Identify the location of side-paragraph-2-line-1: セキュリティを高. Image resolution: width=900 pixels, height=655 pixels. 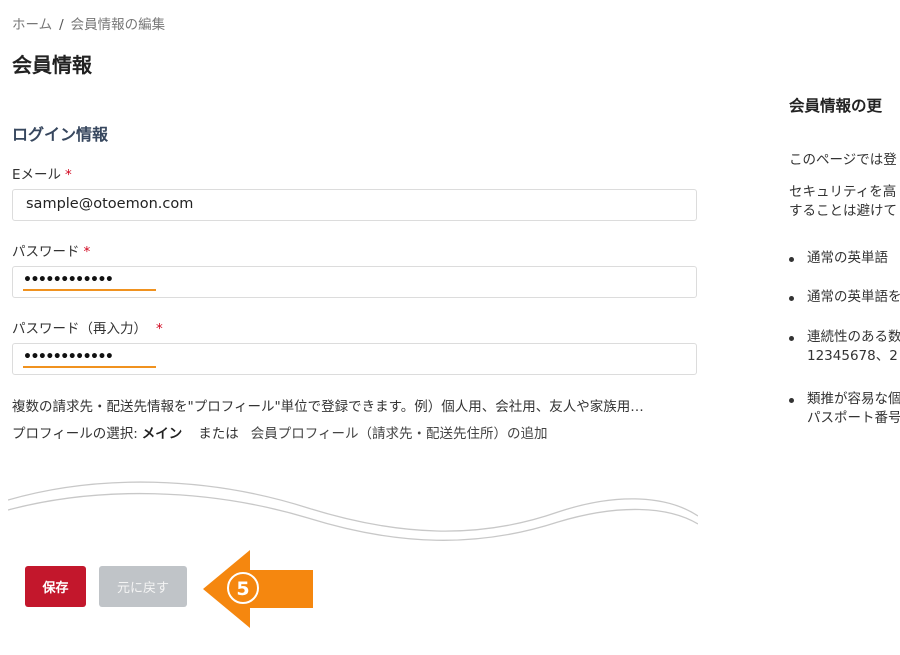
(843, 192).